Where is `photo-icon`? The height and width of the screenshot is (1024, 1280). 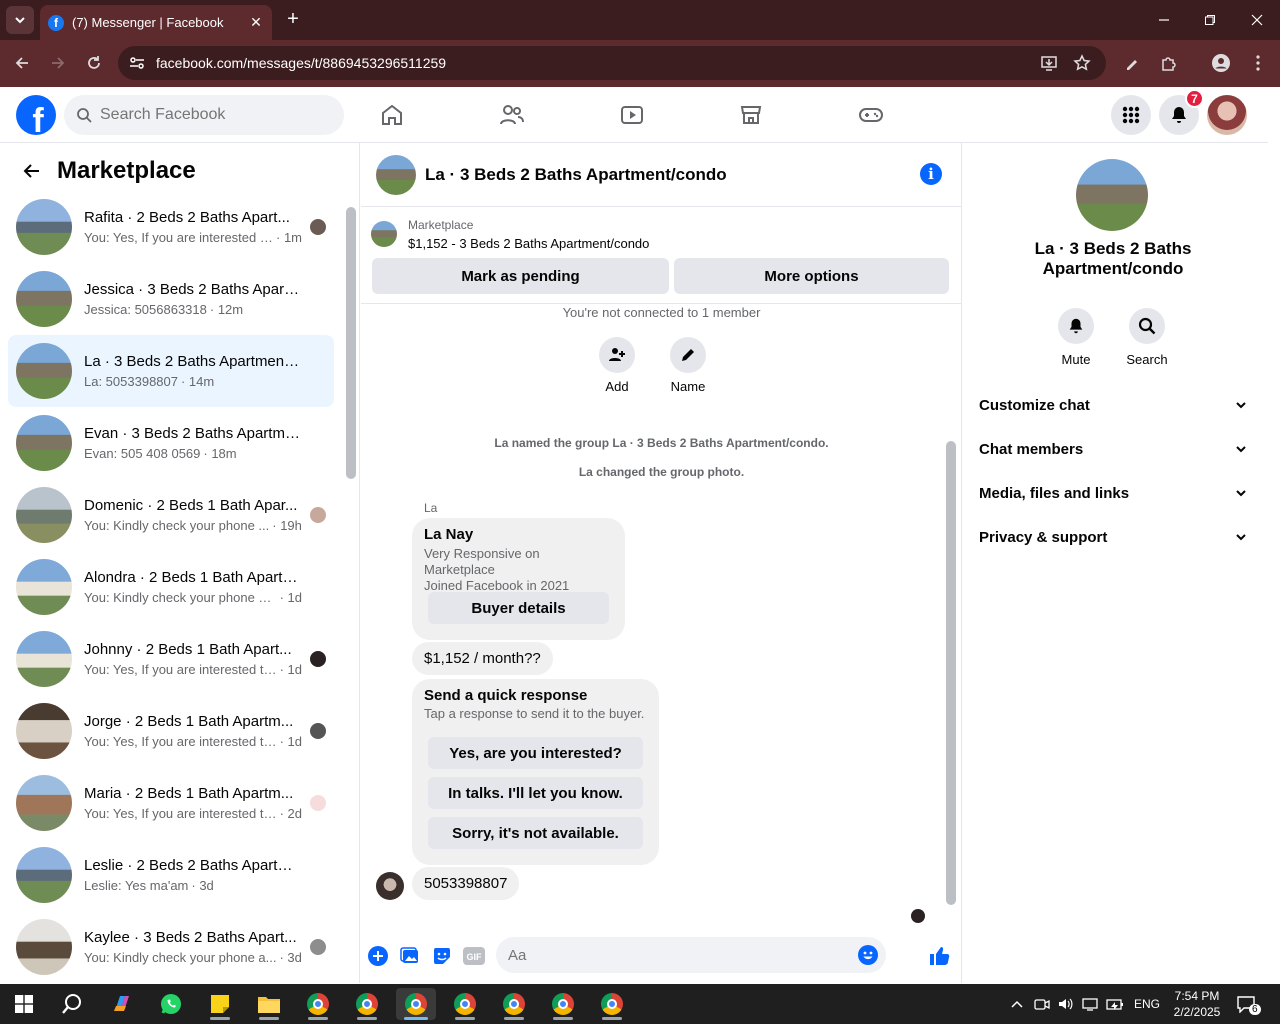 photo-icon is located at coordinates (410, 956).